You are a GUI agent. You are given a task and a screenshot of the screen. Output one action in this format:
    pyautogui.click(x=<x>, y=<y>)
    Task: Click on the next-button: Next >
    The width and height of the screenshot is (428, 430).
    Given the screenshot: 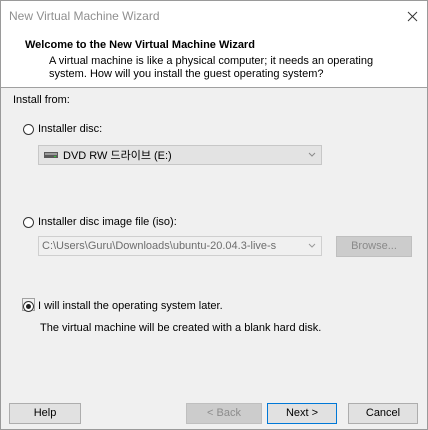 What is the action you would take?
    pyautogui.click(x=302, y=413)
    